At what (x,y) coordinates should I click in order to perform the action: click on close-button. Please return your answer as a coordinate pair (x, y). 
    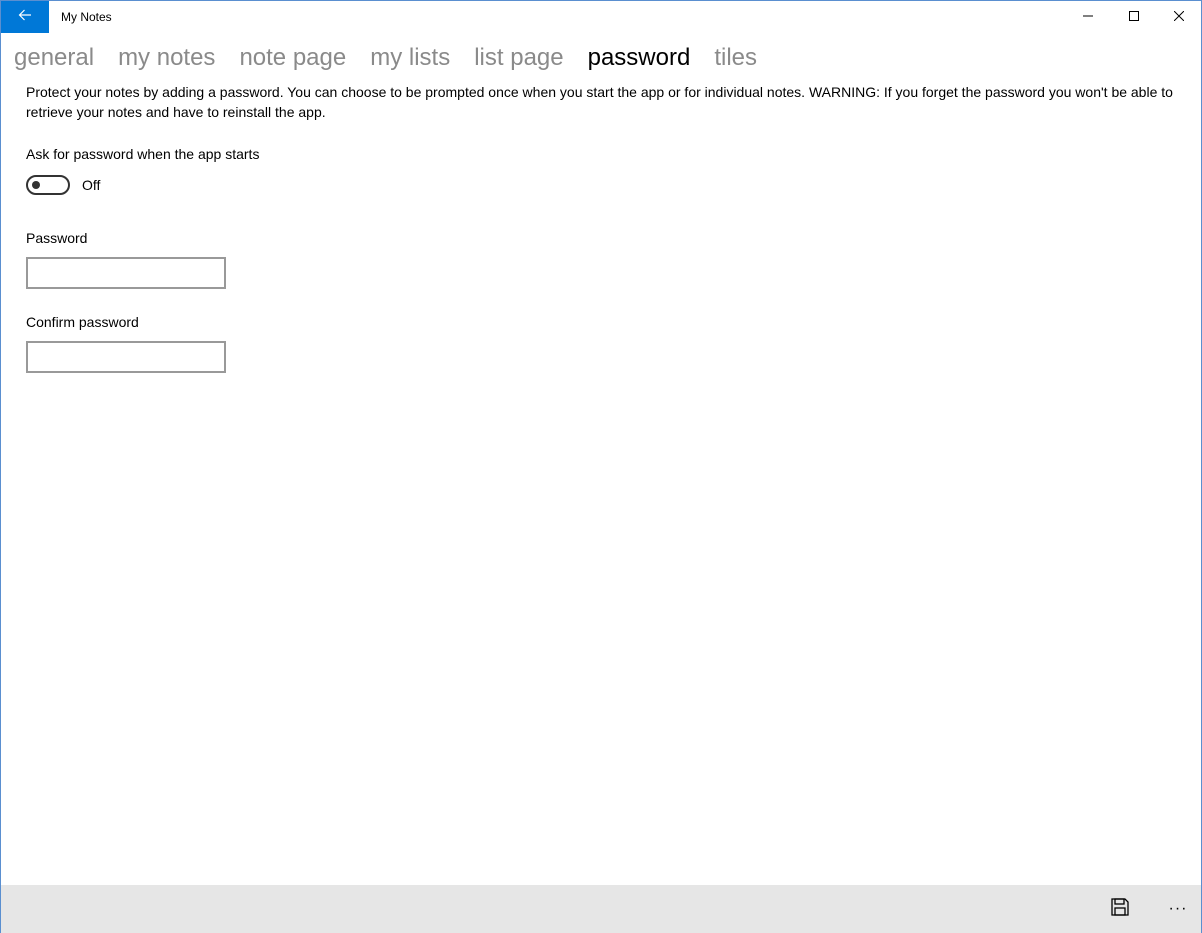
    Looking at the image, I should click on (1179, 17).